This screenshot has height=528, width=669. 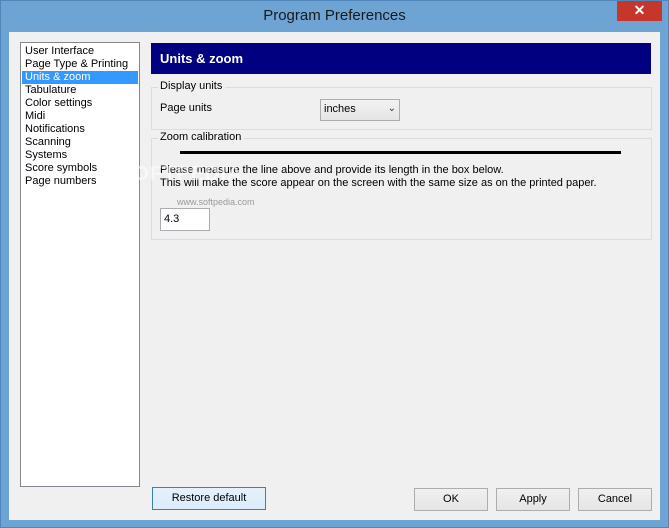 I want to click on close-icon: ✕, so click(x=639, y=10).